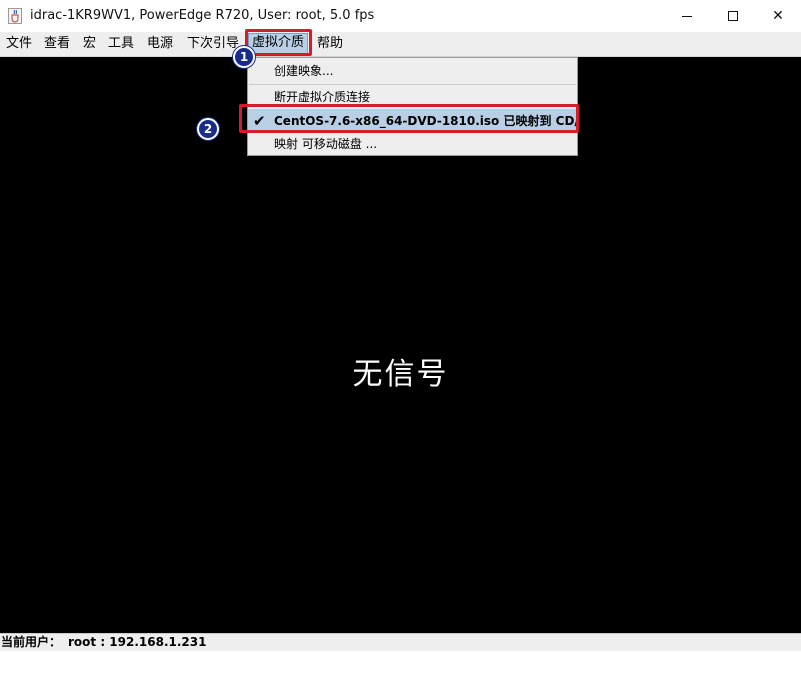 The image size is (801, 691). I want to click on minimize-icon, so click(687, 16).